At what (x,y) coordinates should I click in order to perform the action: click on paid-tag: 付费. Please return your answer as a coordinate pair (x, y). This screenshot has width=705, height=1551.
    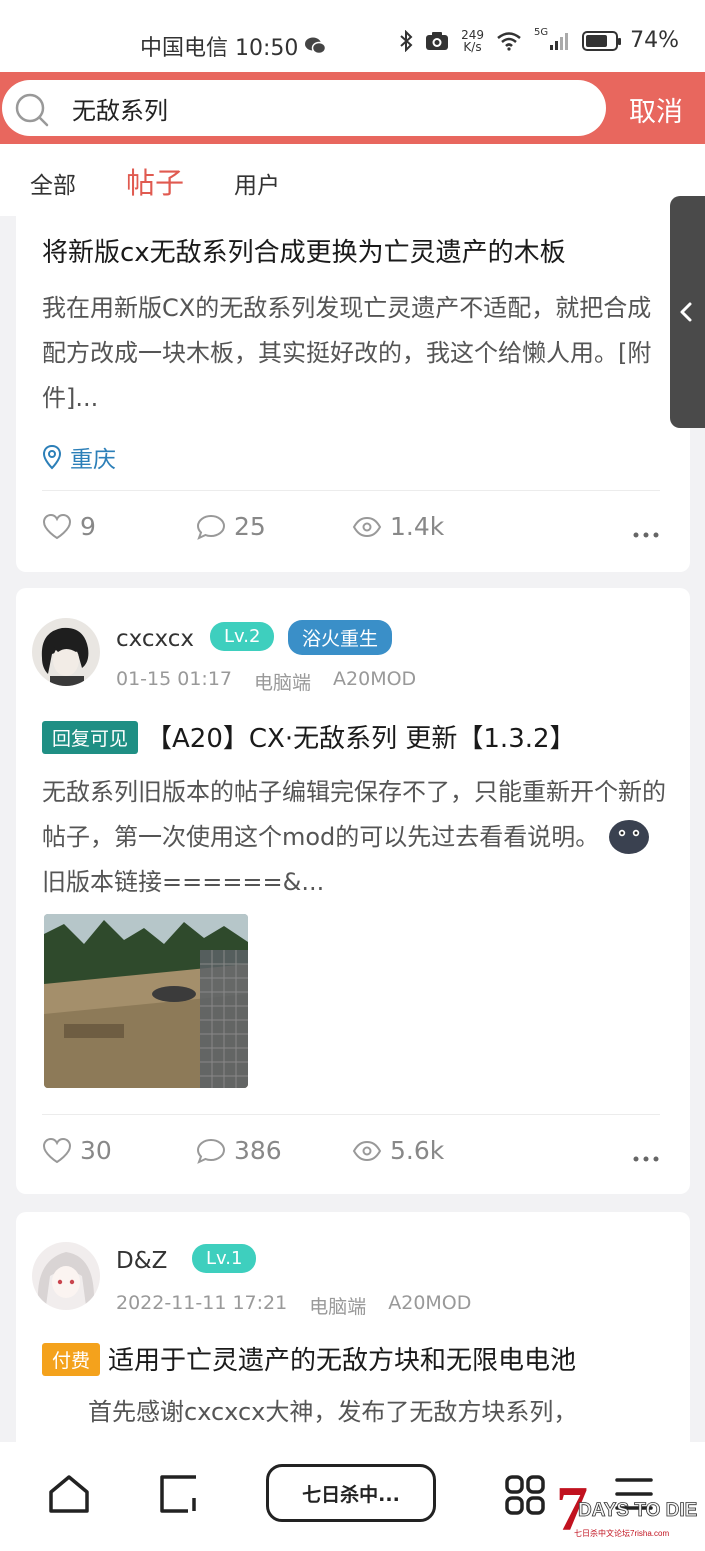
    Looking at the image, I should click on (71, 1359).